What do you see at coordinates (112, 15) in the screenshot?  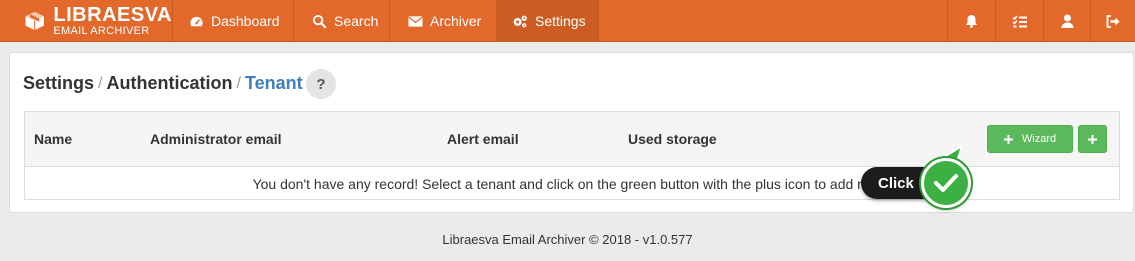 I see `brand-name: LIBRAESVA` at bounding box center [112, 15].